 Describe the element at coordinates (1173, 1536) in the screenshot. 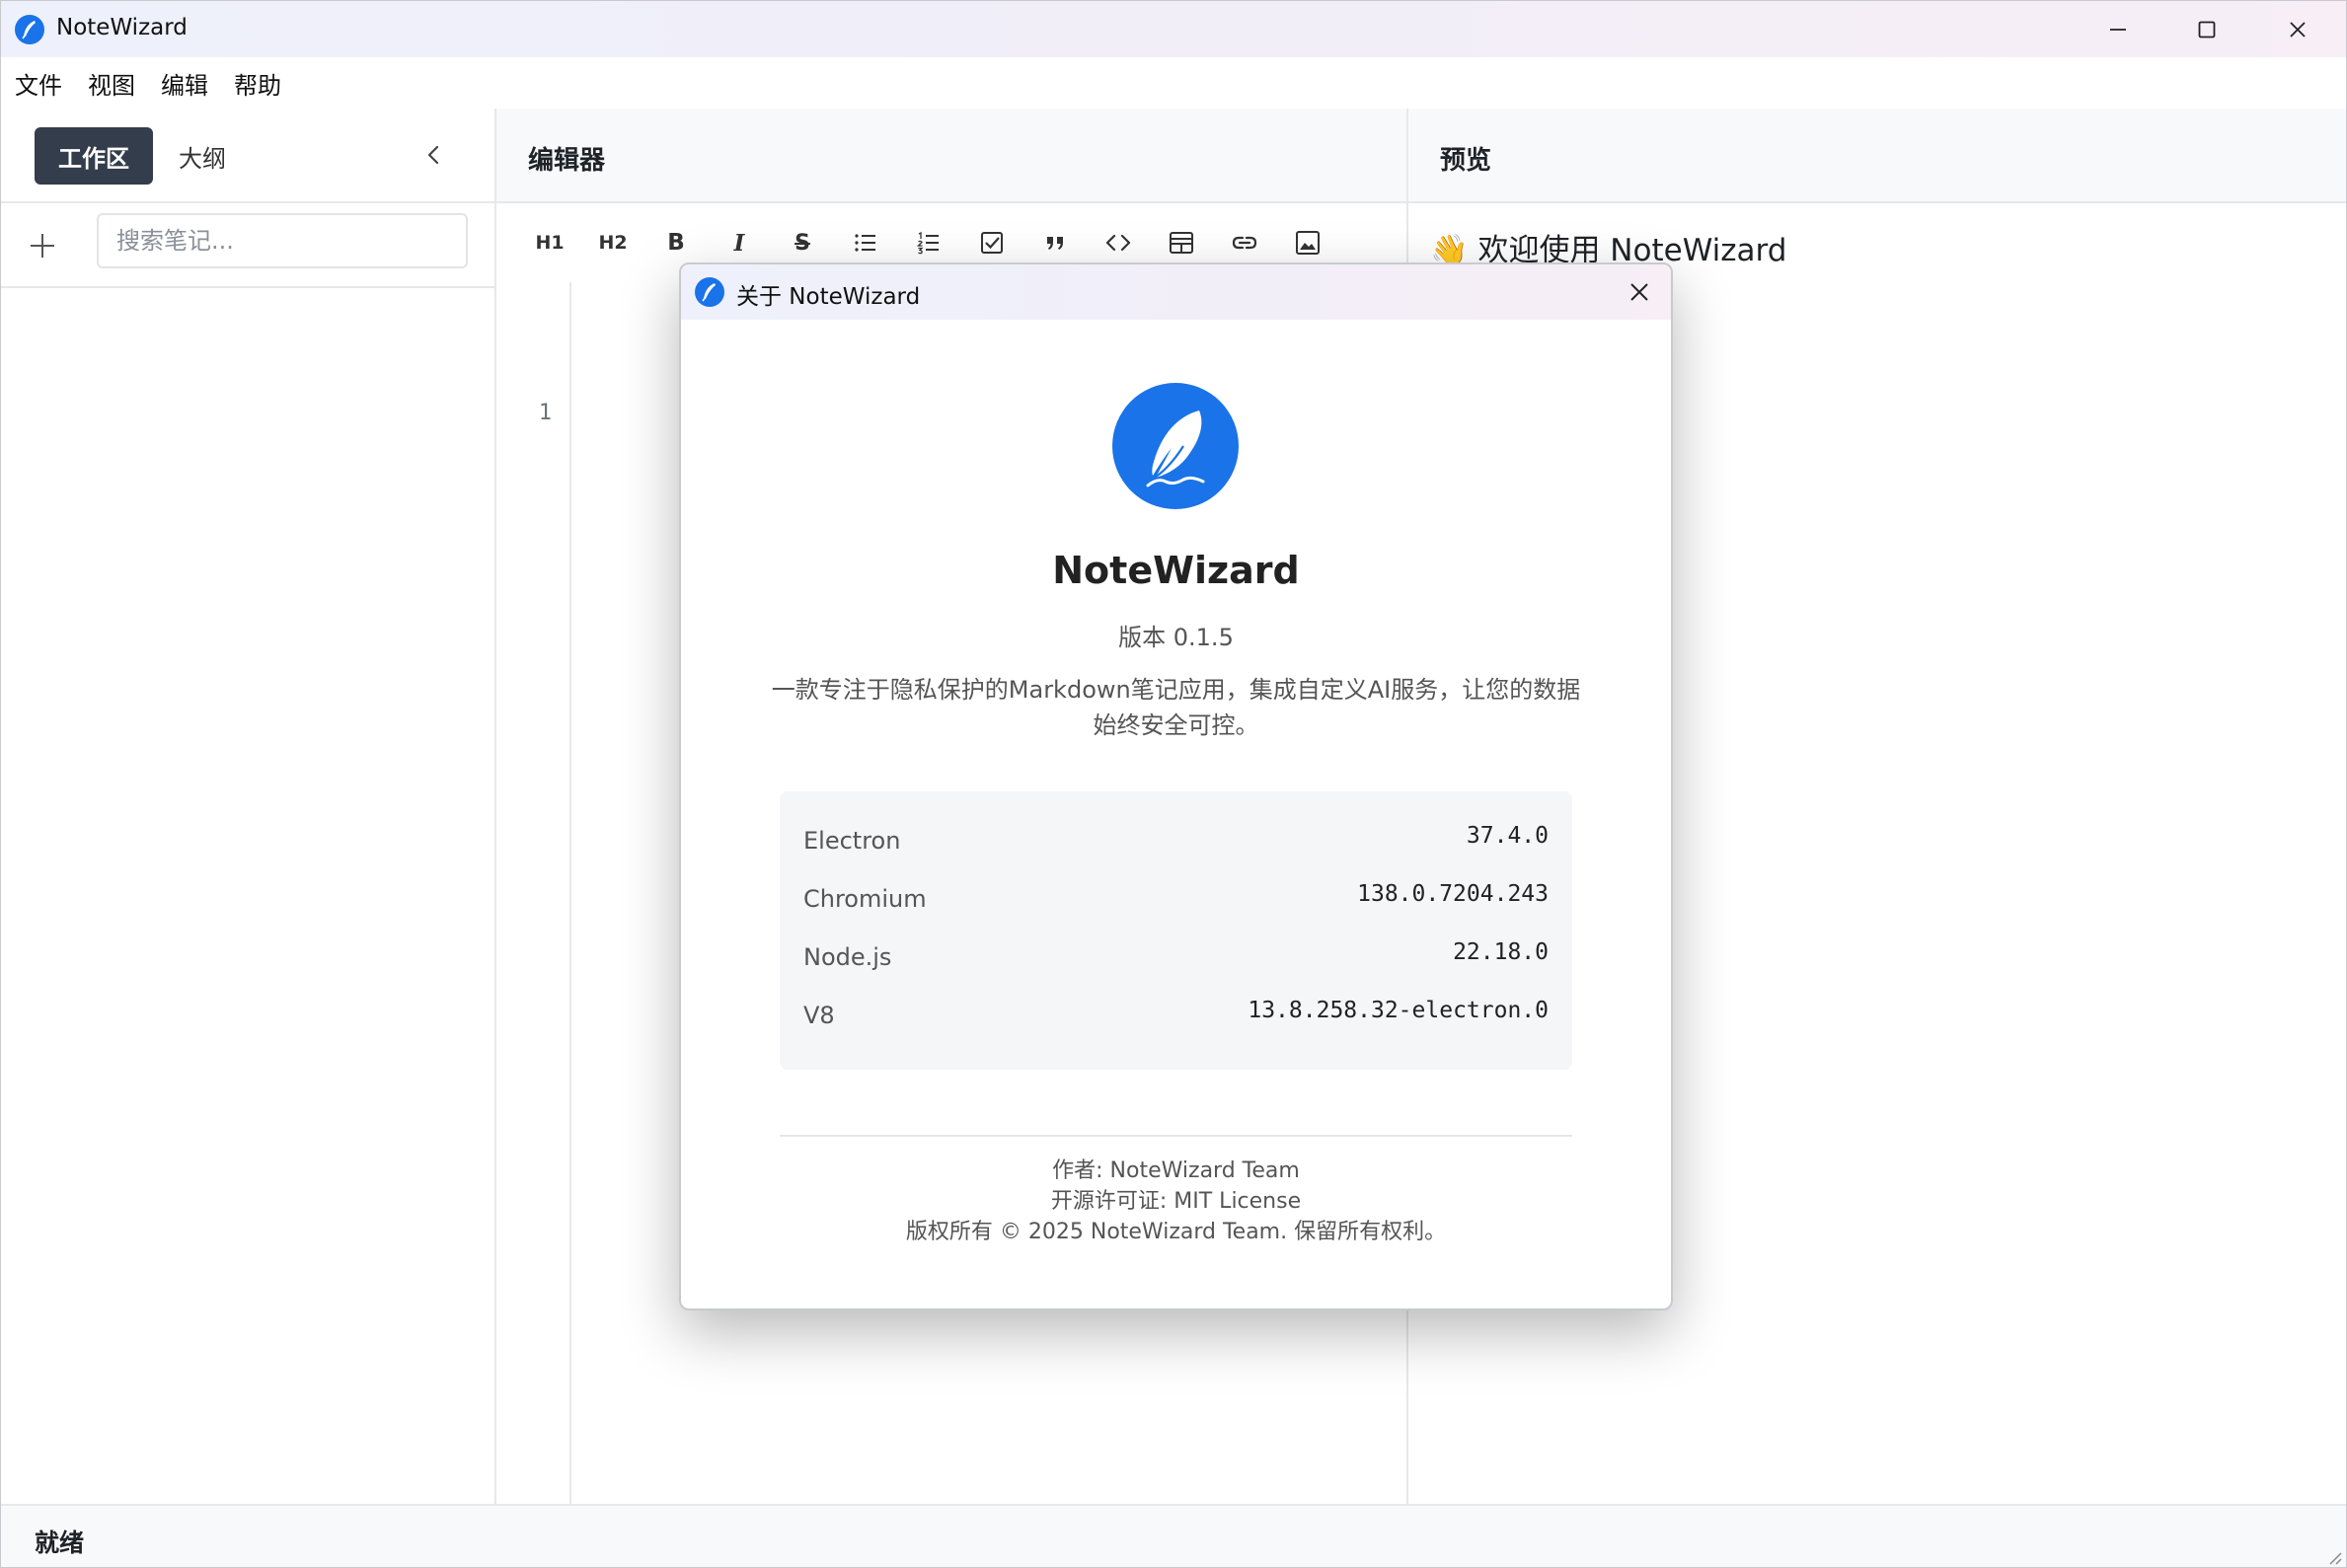

I see `status-bar: 就绪` at that location.